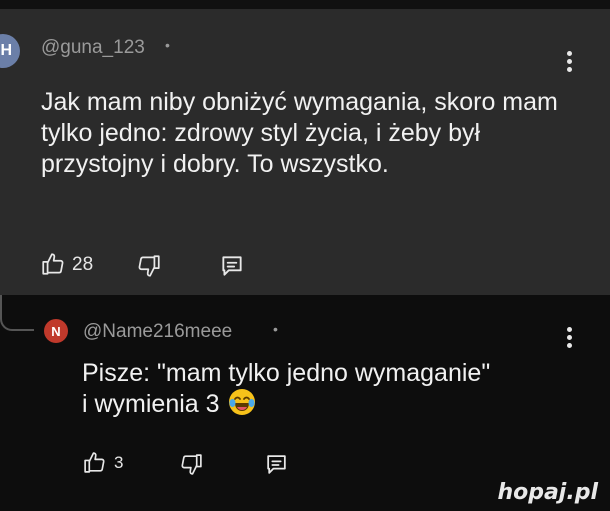 The width and height of the screenshot is (610, 511). I want to click on avatar: H, so click(10, 51).